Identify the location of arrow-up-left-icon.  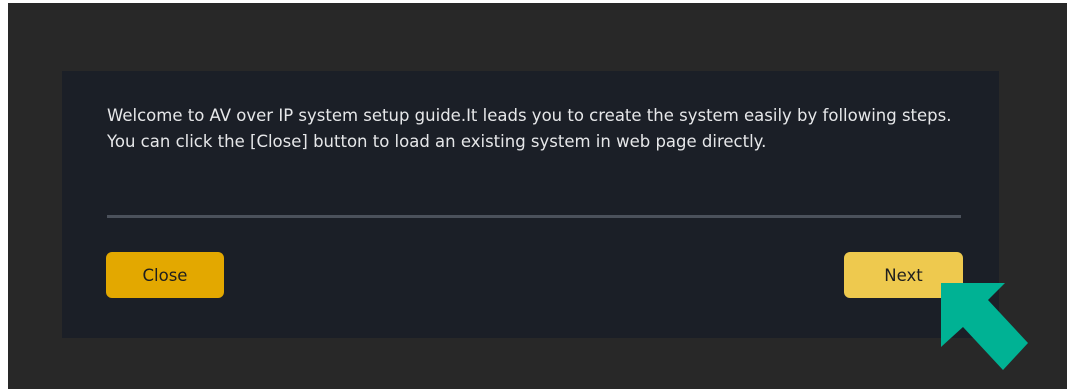
(984, 326).